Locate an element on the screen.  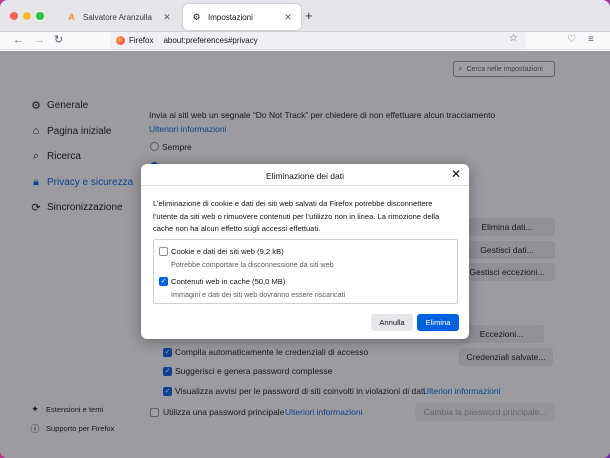
url-bar: Firefox about:preferences#privacy ☆ is located at coordinates (318, 40).